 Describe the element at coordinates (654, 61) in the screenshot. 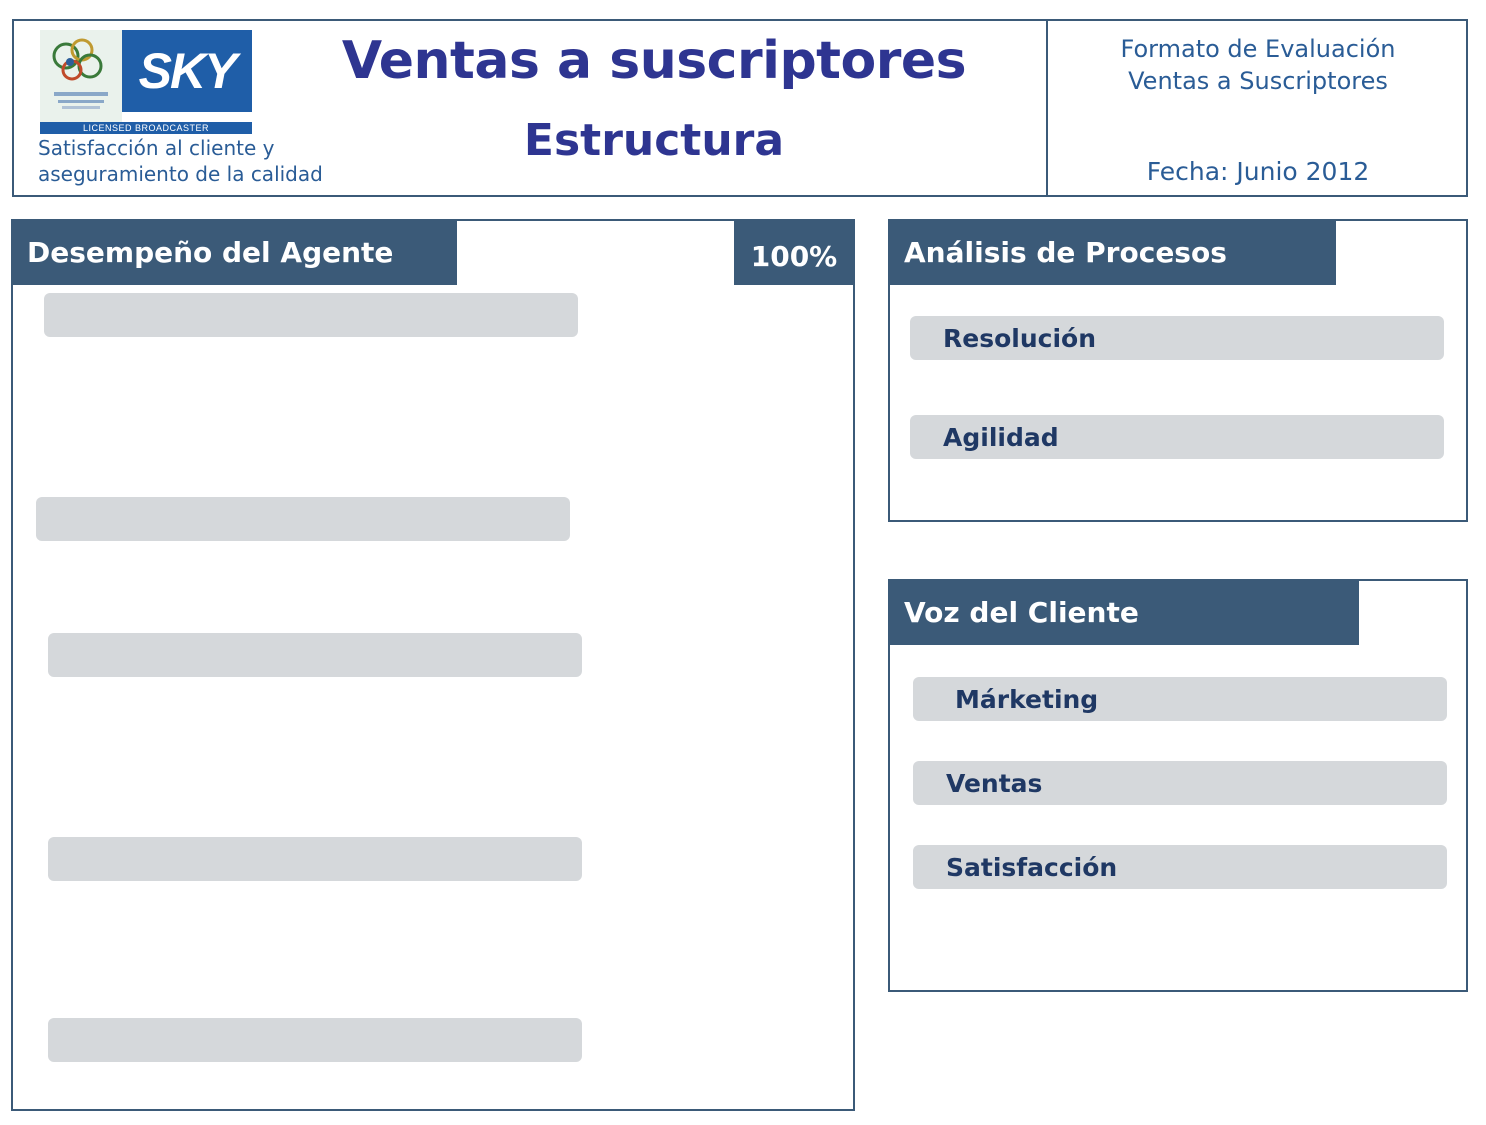

I see `page-title: Ventas a suscriptores` at that location.